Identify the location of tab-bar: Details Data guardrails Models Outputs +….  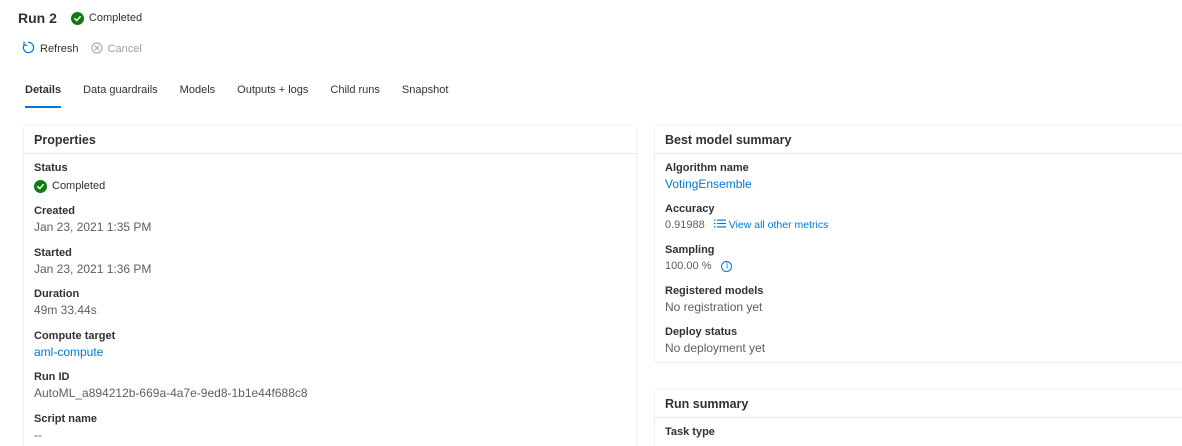
(247, 96).